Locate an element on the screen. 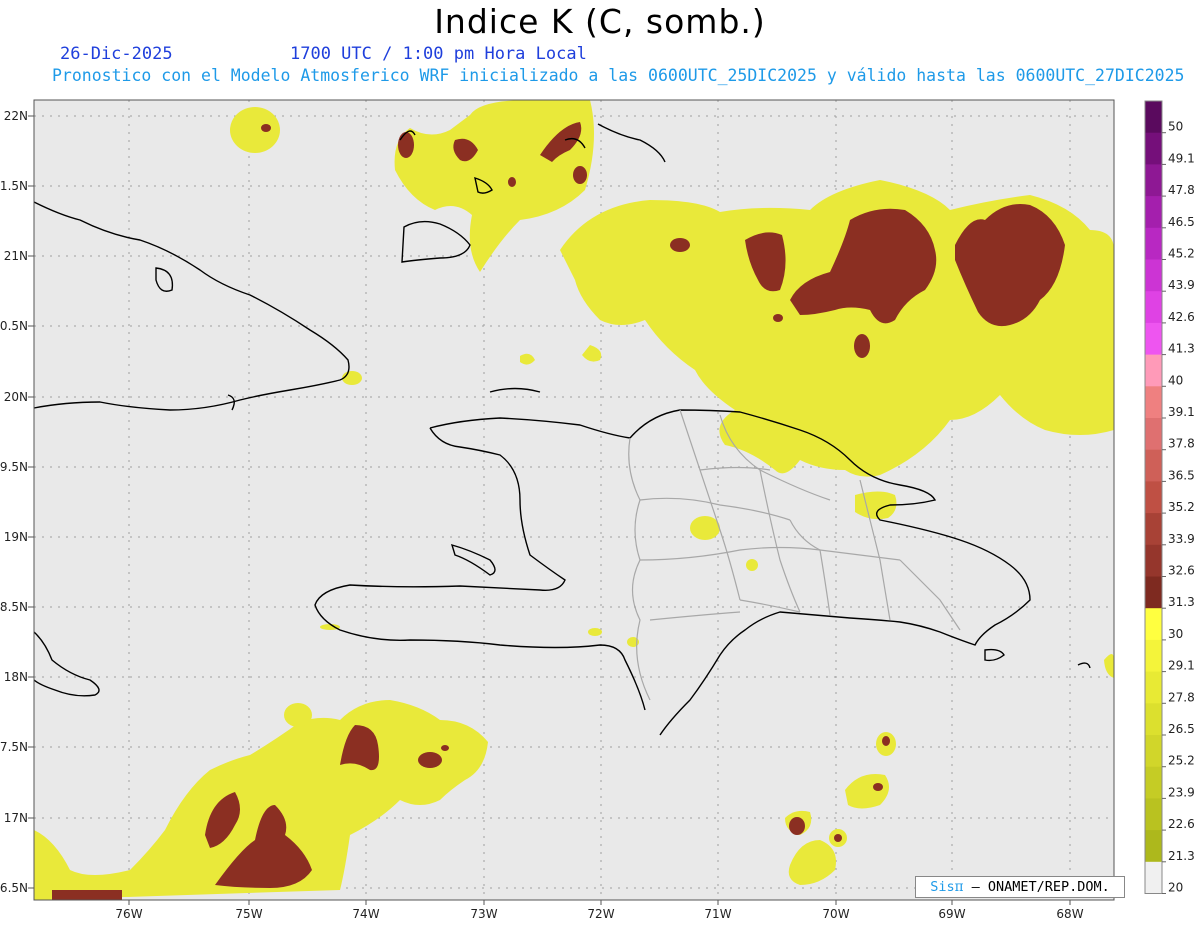  colorbar-label: 36.5 is located at coordinates (1181, 475).